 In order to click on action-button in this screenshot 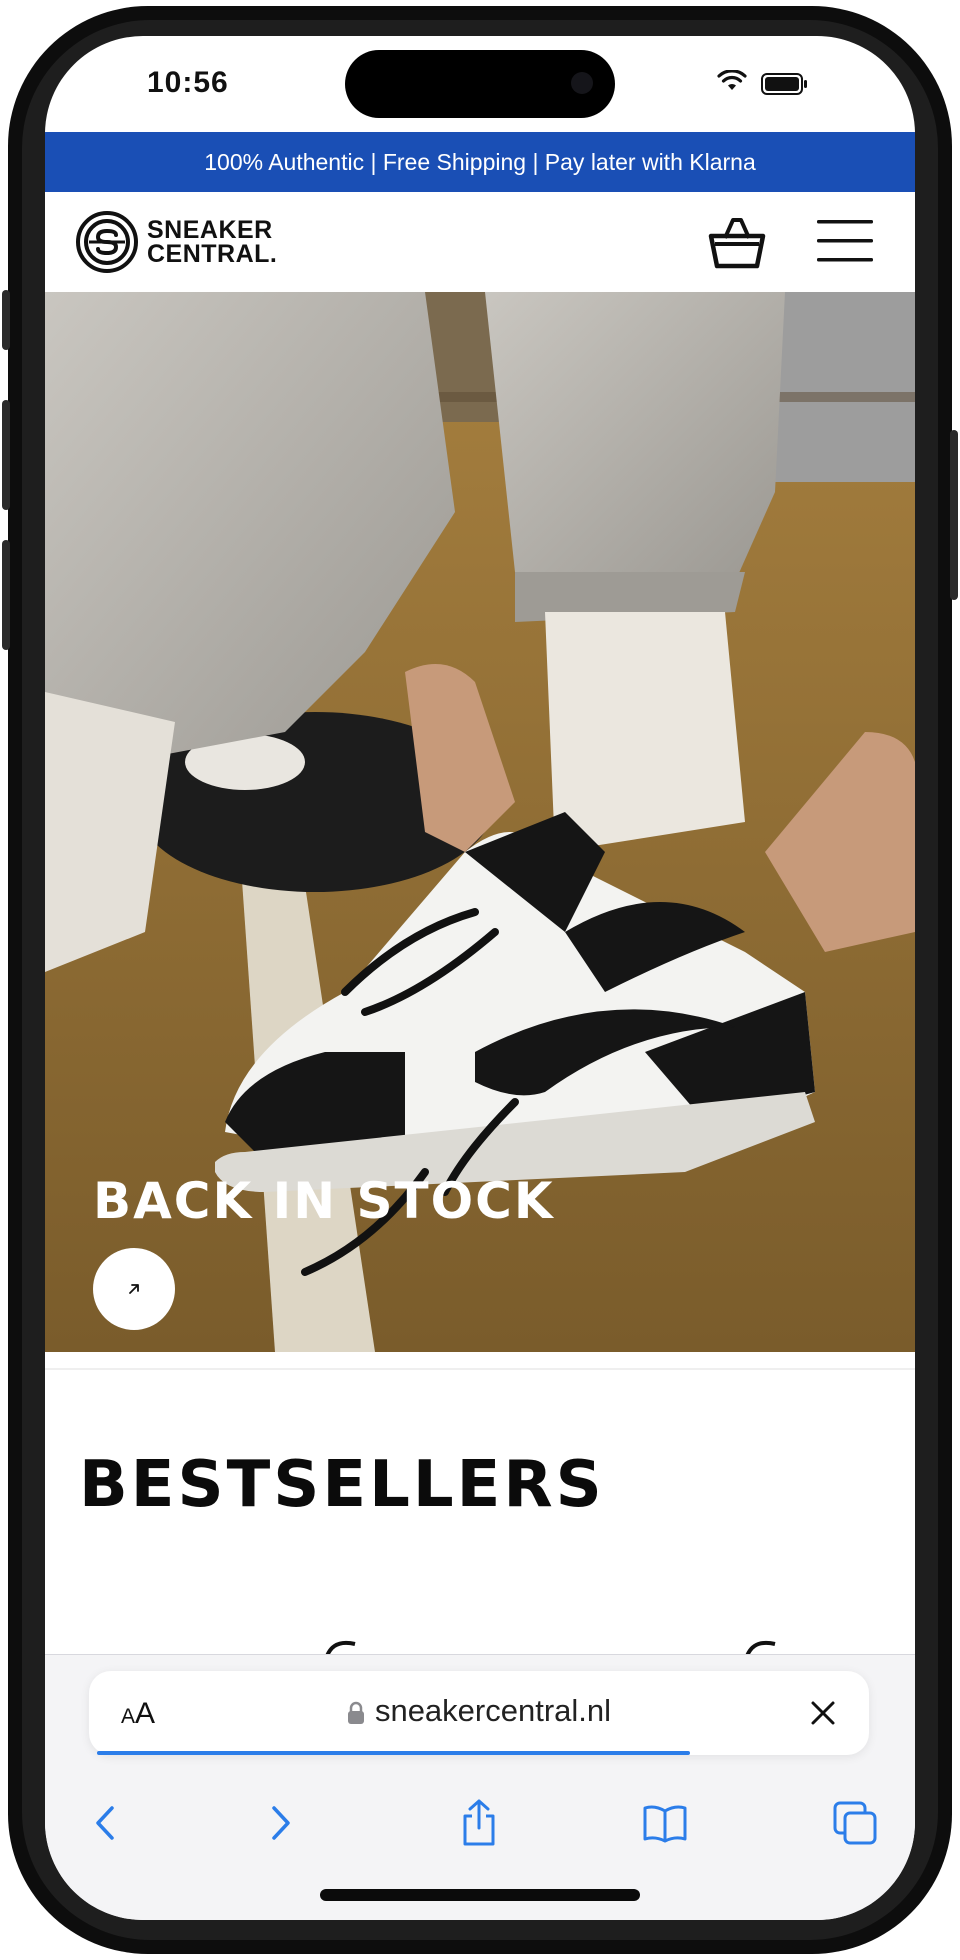, I will do `click(6, 320)`.